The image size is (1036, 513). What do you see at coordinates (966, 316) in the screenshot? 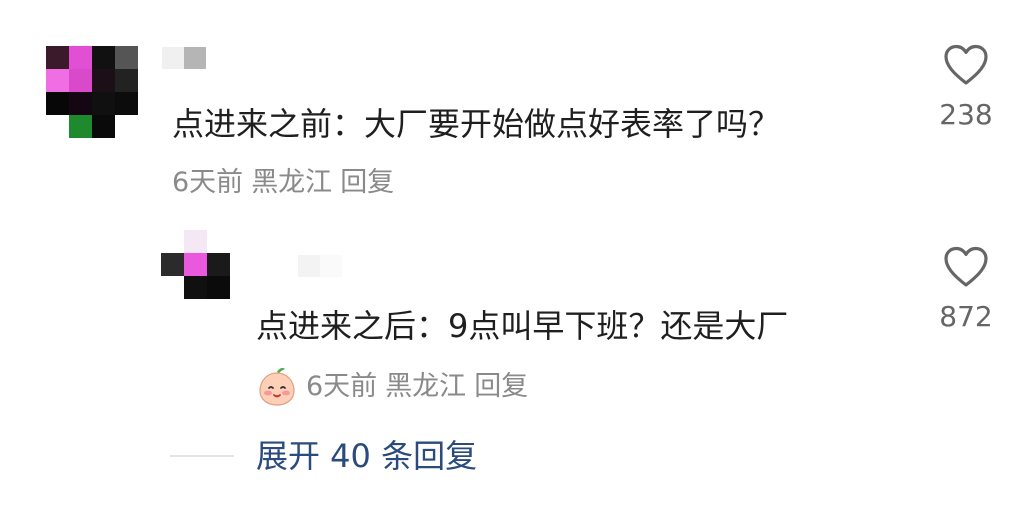
I see `reply-like-count: 872` at bounding box center [966, 316].